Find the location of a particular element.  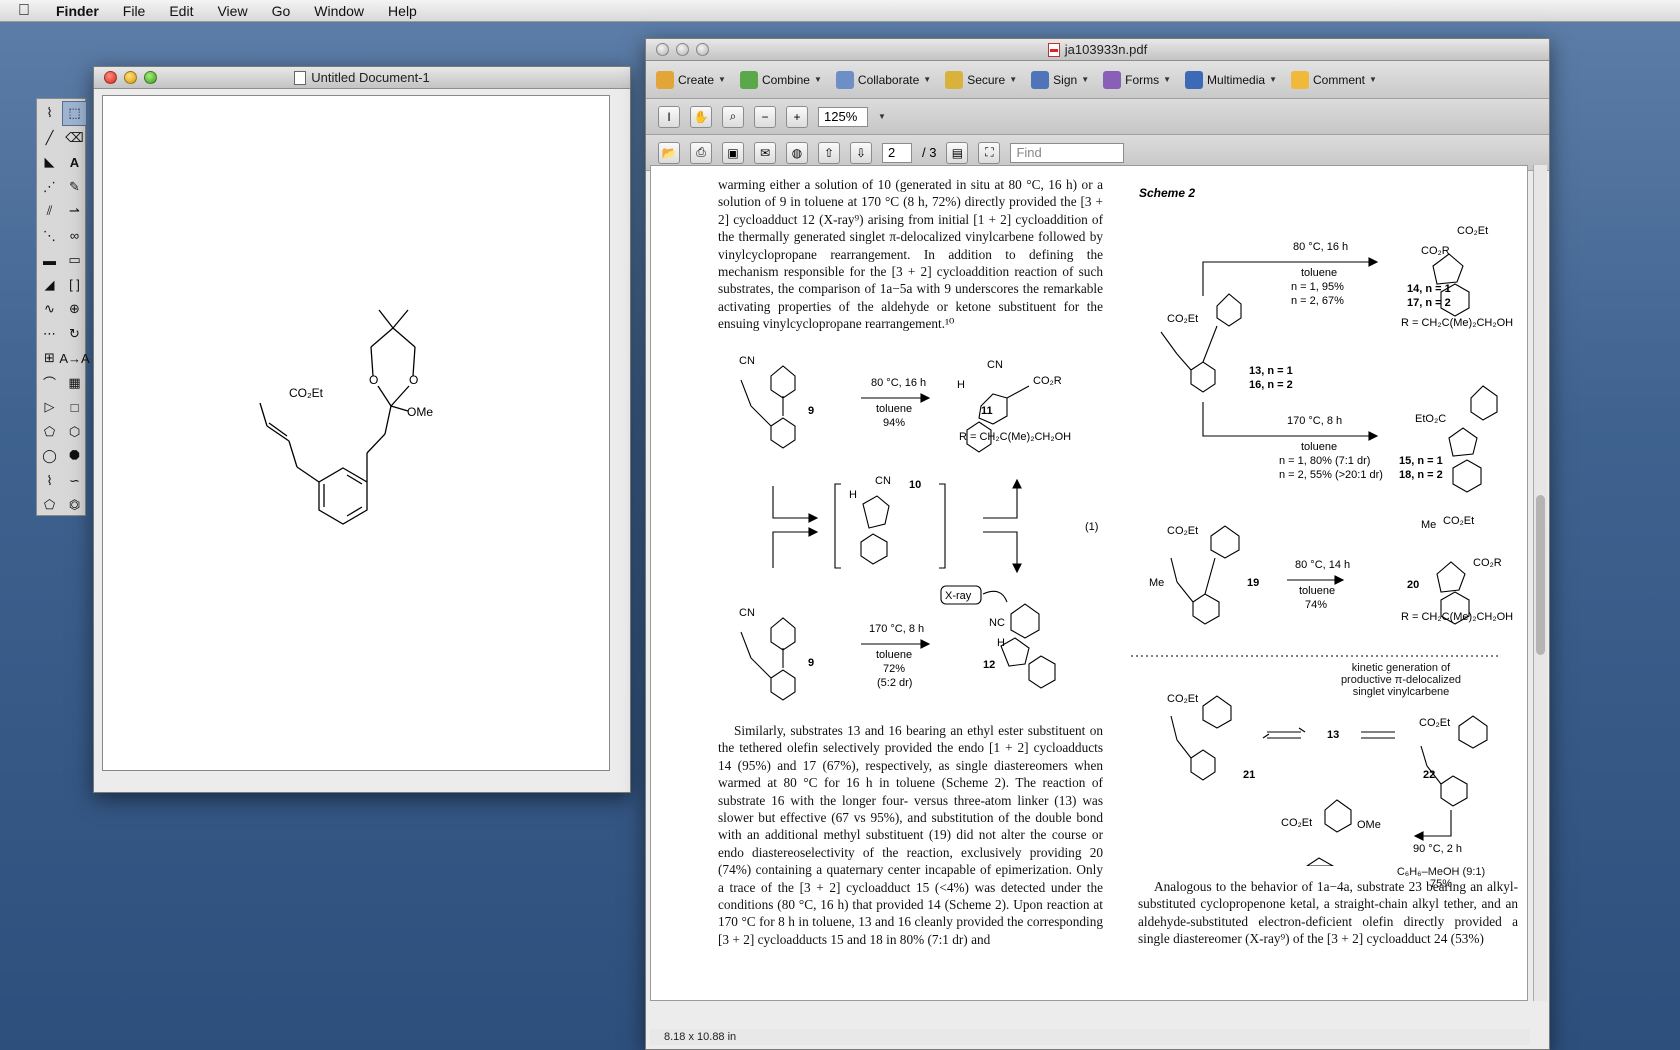

bold-bond-icon: ▬ is located at coordinates (49, 260).